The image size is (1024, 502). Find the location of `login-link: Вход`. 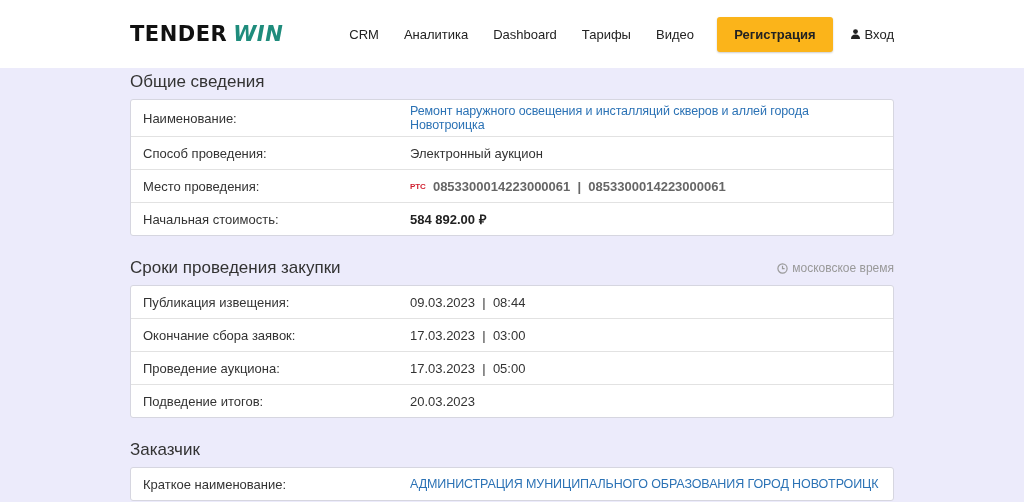

login-link: Вход is located at coordinates (872, 34).